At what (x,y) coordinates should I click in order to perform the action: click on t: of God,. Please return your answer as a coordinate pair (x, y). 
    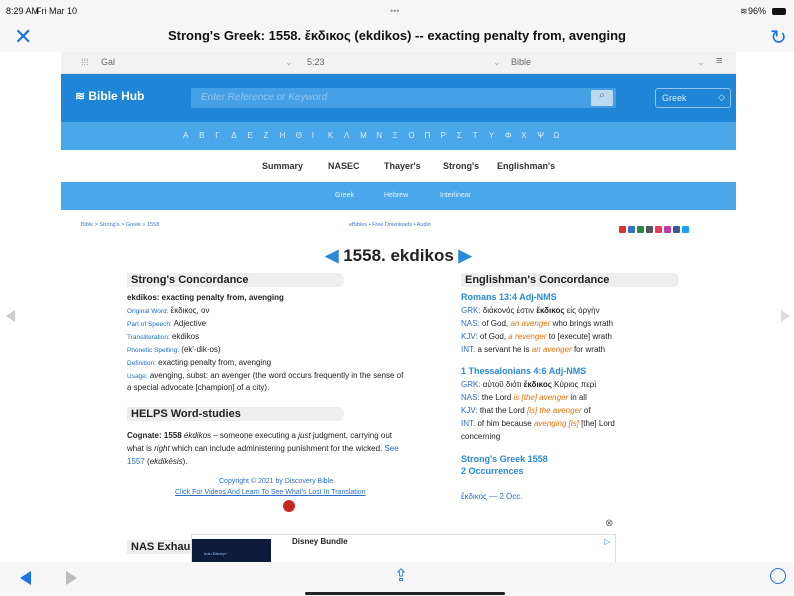
    Looking at the image, I should click on (496, 323).